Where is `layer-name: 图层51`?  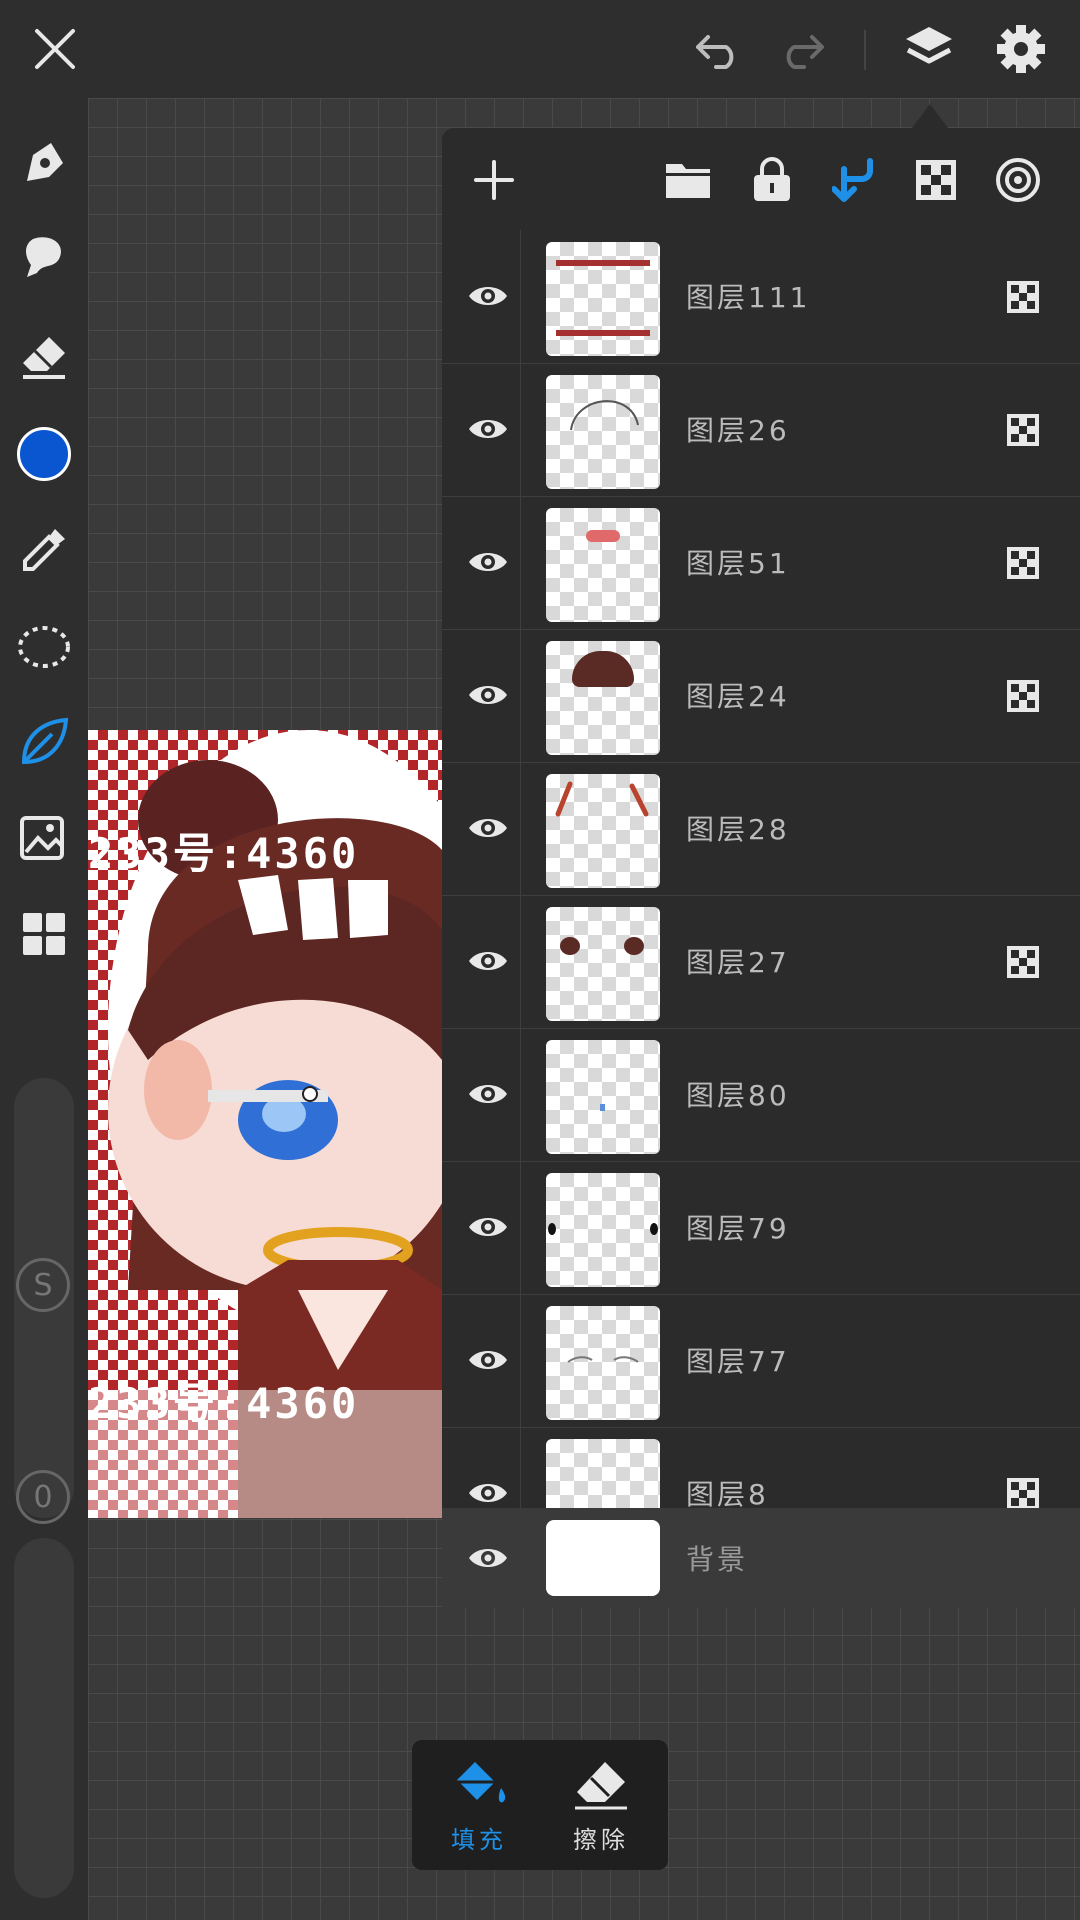 layer-name: 图层51 is located at coordinates (738, 563).